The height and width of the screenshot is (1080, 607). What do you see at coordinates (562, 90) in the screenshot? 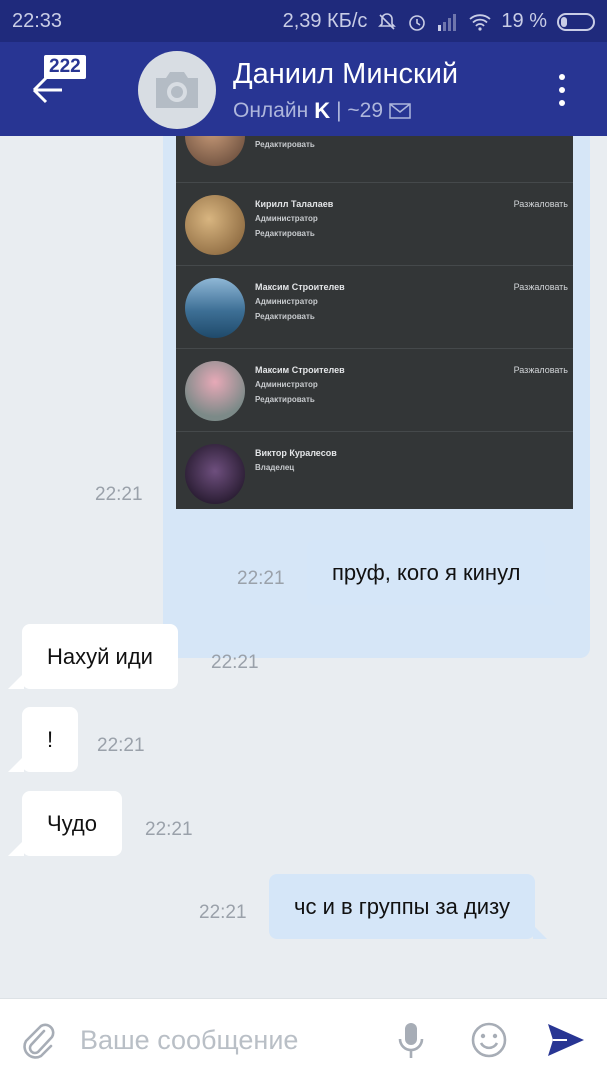
I see `overflow-menu-icon` at bounding box center [562, 90].